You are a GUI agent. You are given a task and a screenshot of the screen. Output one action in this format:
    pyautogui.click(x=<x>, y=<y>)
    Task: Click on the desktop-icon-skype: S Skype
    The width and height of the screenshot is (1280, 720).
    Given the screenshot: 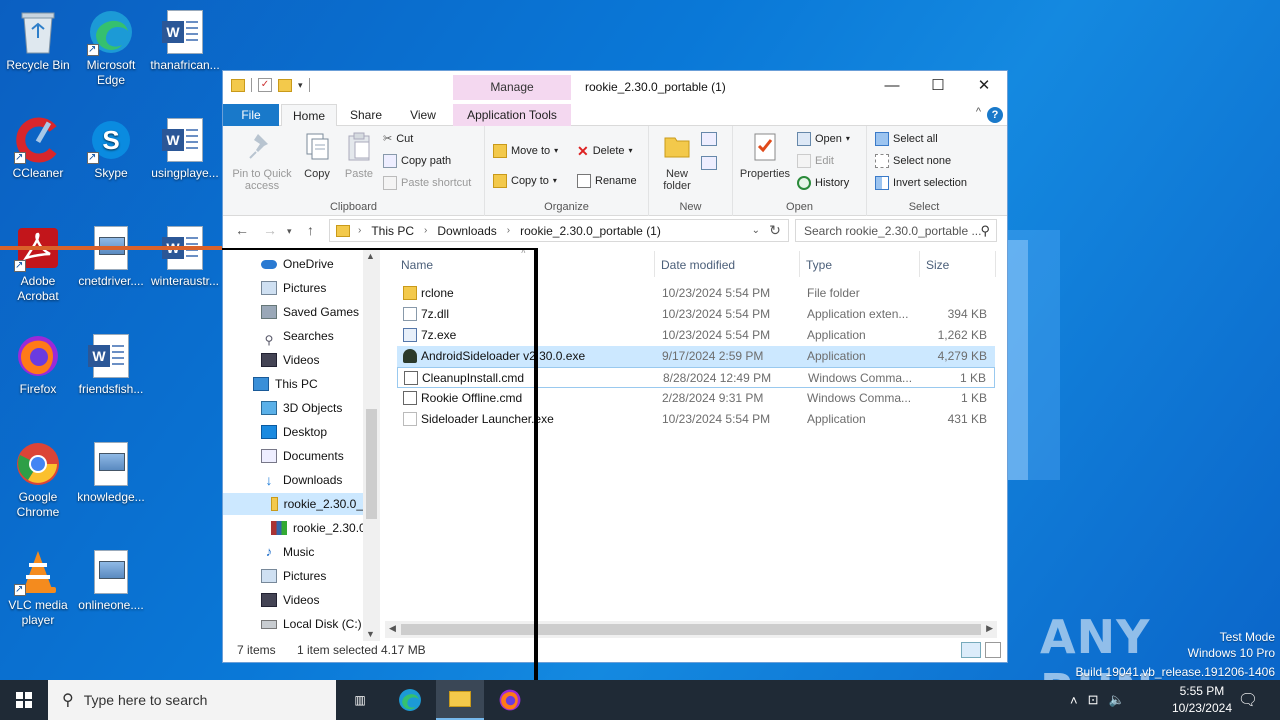 What is the action you would take?
    pyautogui.click(x=111, y=148)
    